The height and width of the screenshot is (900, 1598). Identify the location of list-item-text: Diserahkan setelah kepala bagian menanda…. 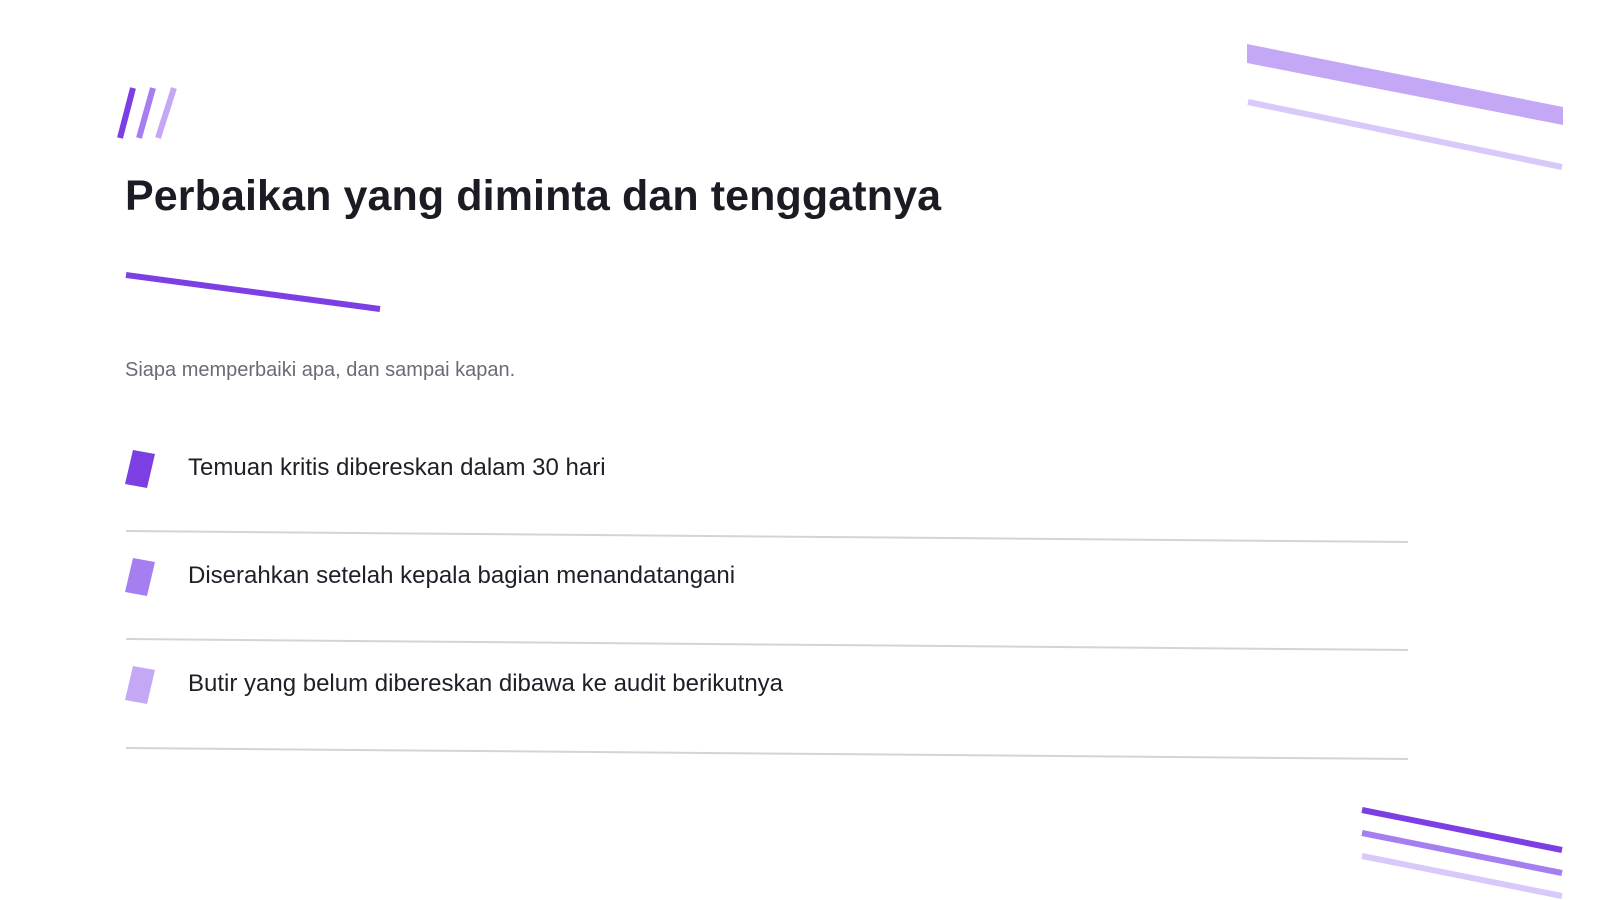
(462, 575).